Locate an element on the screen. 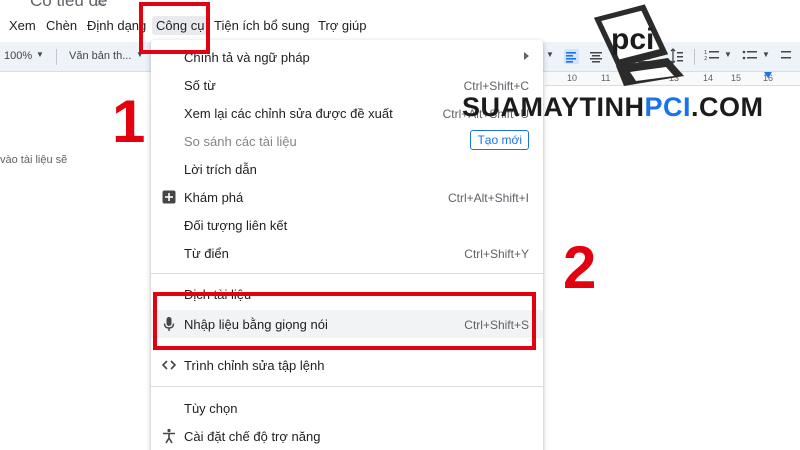 The image size is (800, 450). explore-plus-icon is located at coordinates (169, 197).